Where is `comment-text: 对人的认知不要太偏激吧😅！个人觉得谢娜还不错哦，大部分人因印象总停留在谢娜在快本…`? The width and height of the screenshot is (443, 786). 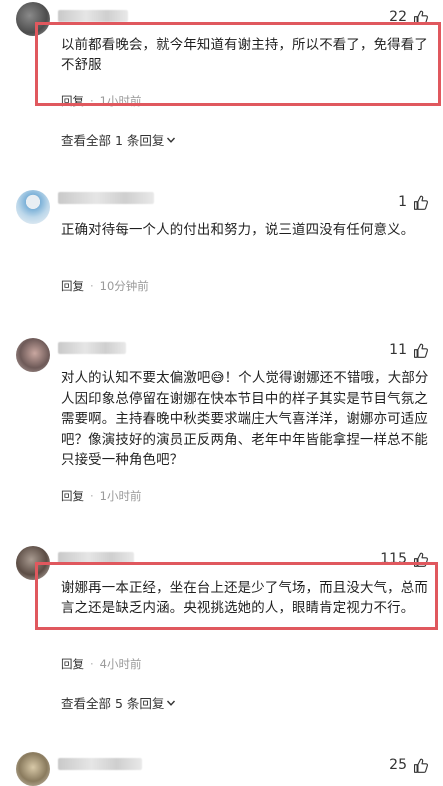
comment-text: 对人的认知不要太偏激吧😅！个人觉得谢娜还不错哦，大部分人因印象总停留在谢娜在快本… is located at coordinates (245, 419).